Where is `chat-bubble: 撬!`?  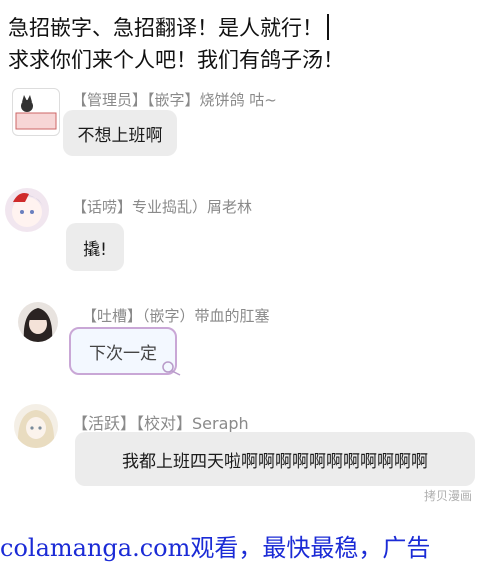 chat-bubble: 撬! is located at coordinates (95, 247).